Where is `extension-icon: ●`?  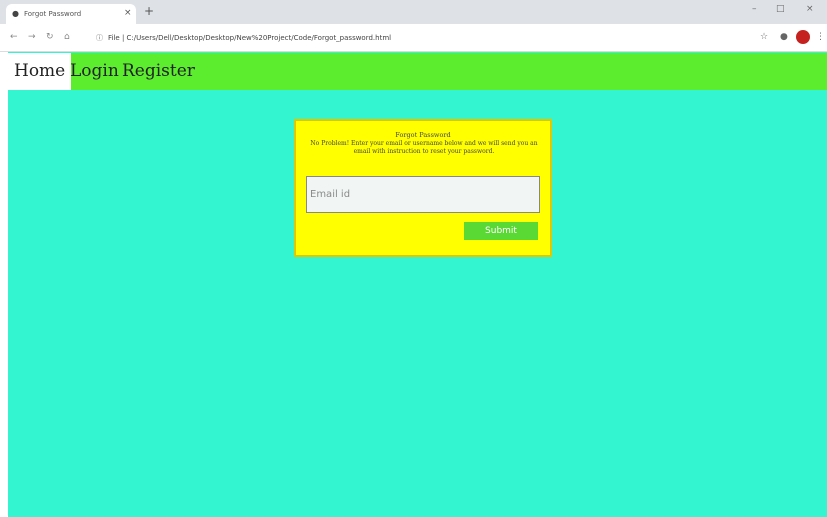
extension-icon: ● is located at coordinates (784, 37).